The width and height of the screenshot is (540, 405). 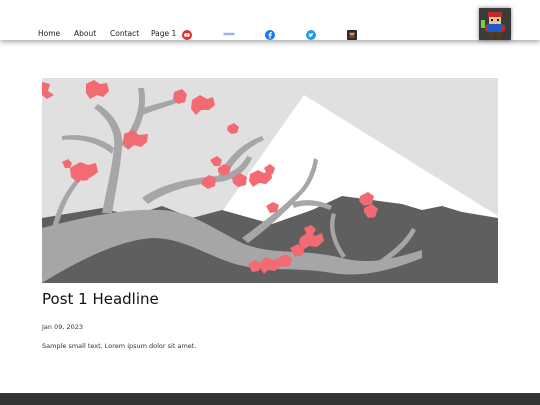 What do you see at coordinates (100, 299) in the screenshot?
I see `post-headline: Post 1 Headline` at bounding box center [100, 299].